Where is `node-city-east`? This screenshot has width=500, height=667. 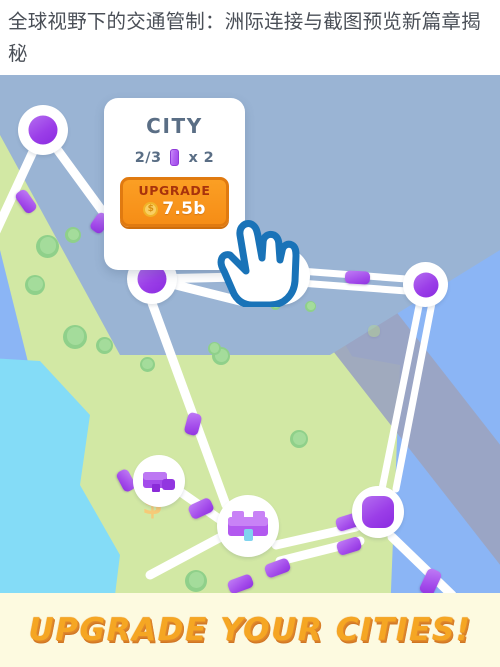 node-city-east is located at coordinates (378, 512).